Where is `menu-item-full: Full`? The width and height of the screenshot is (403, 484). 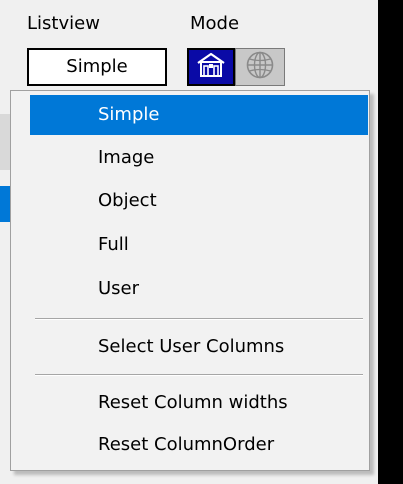
menu-item-full: Full is located at coordinates (199, 245).